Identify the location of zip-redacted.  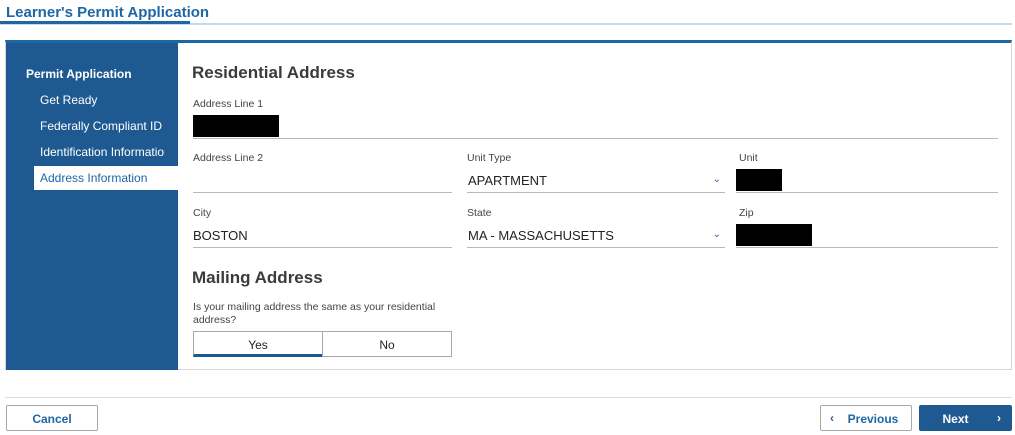
(774, 235).